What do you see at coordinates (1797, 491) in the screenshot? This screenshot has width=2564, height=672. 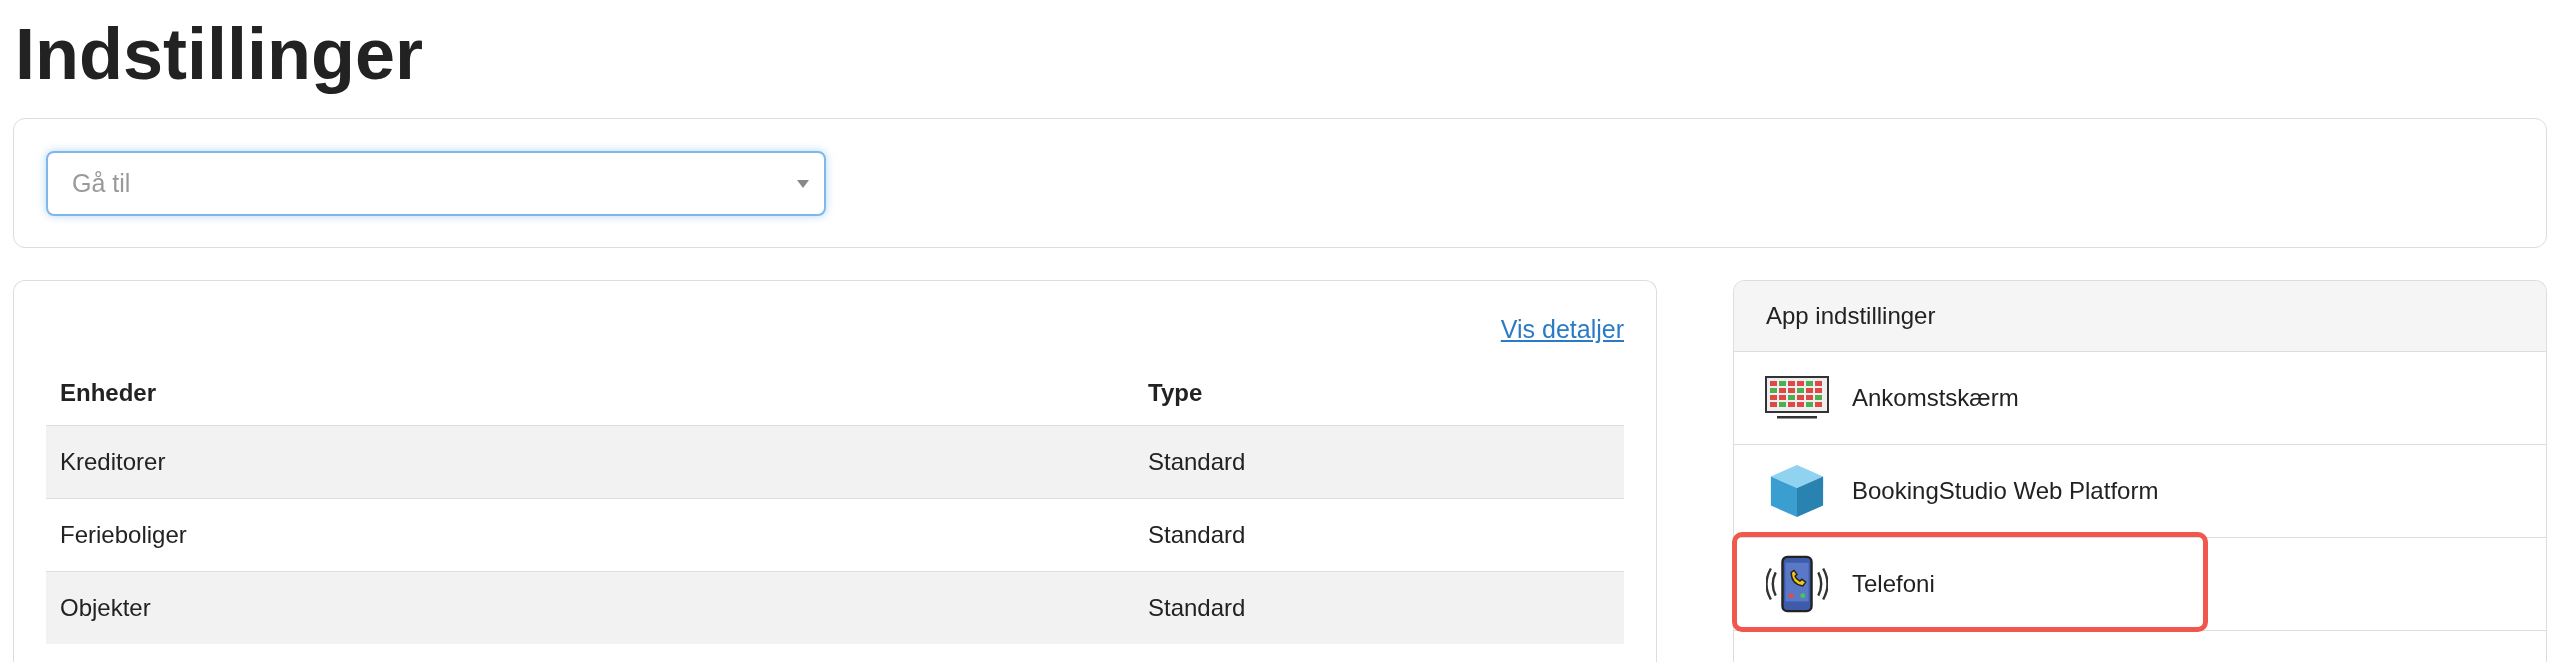 I see `cube-icon` at bounding box center [1797, 491].